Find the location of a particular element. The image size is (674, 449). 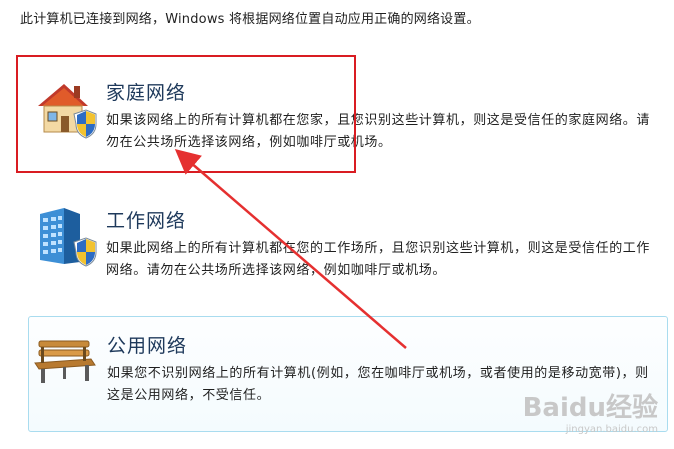

baidu-watermark: Baidu经验 jingyan.baidu.com is located at coordinates (590, 411).